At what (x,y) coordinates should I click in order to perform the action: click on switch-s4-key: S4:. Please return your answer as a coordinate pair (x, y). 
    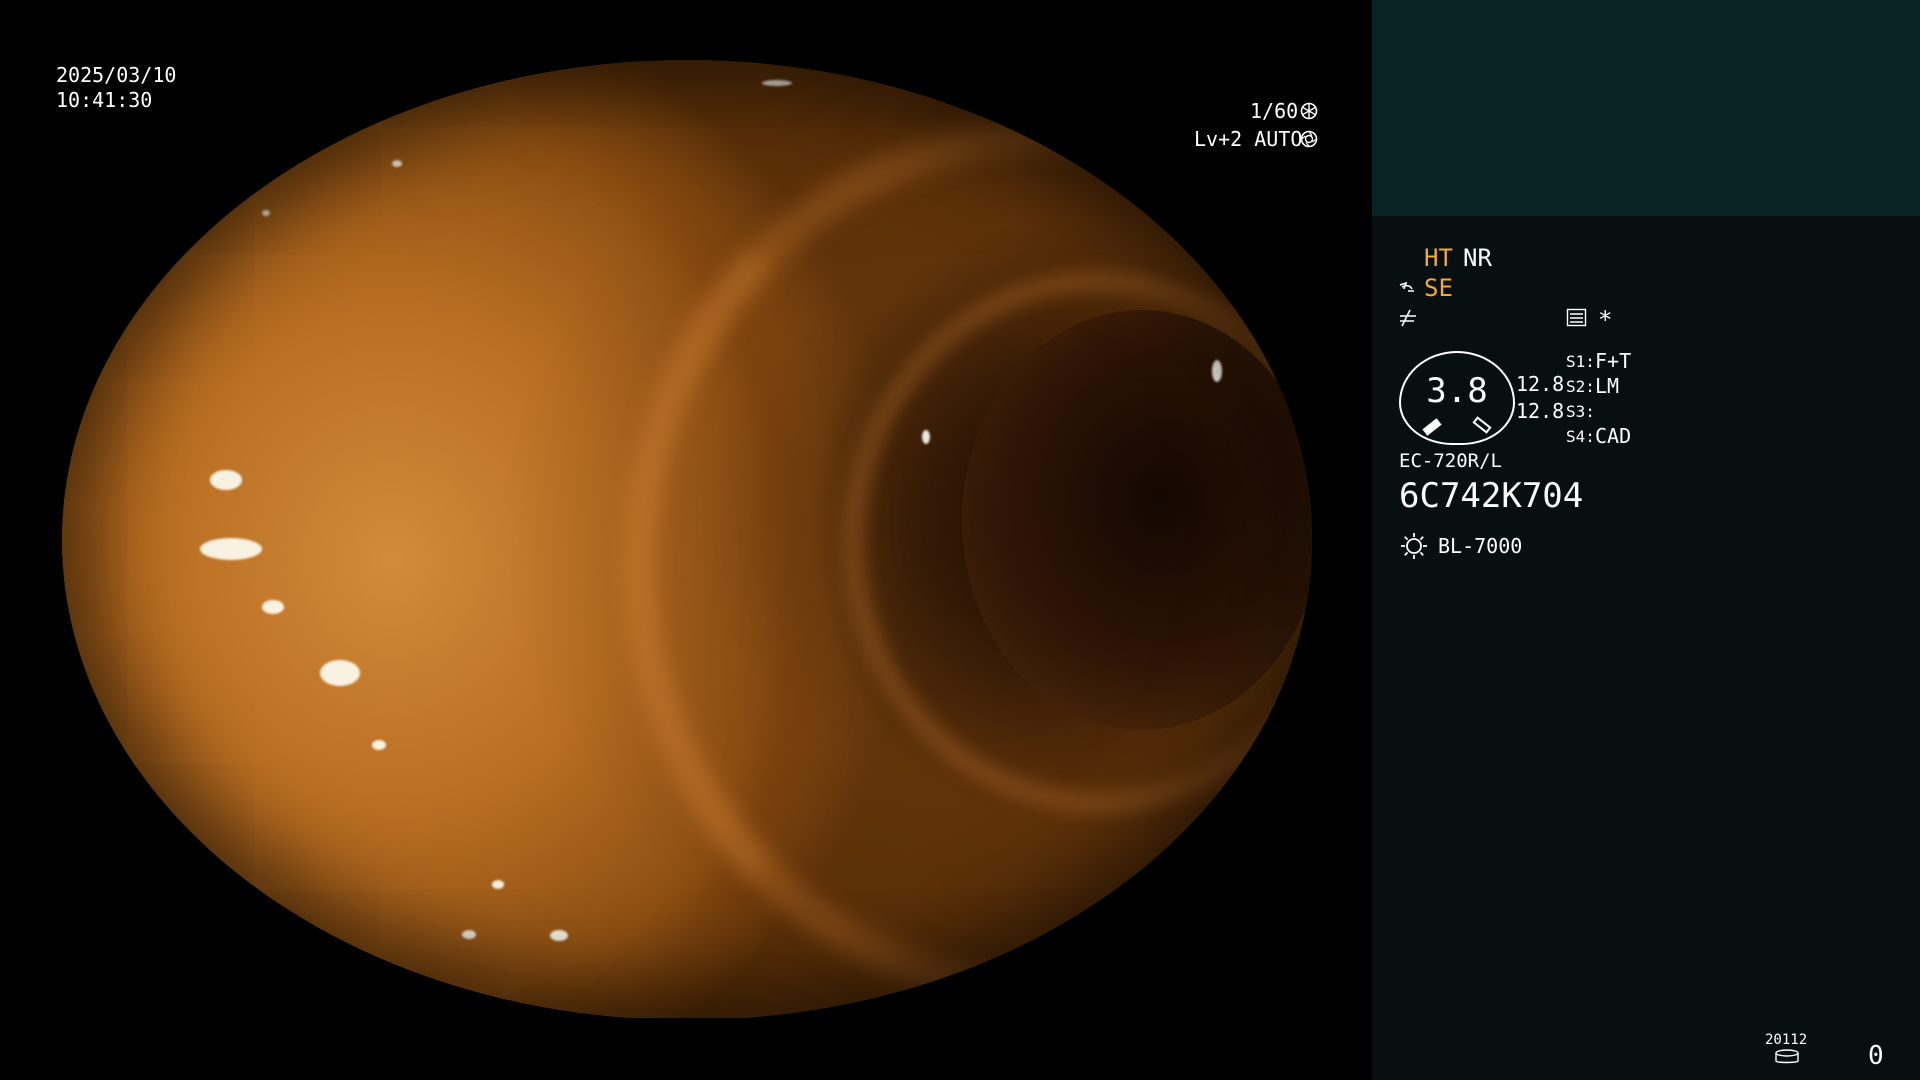
    Looking at the image, I should click on (1580, 436).